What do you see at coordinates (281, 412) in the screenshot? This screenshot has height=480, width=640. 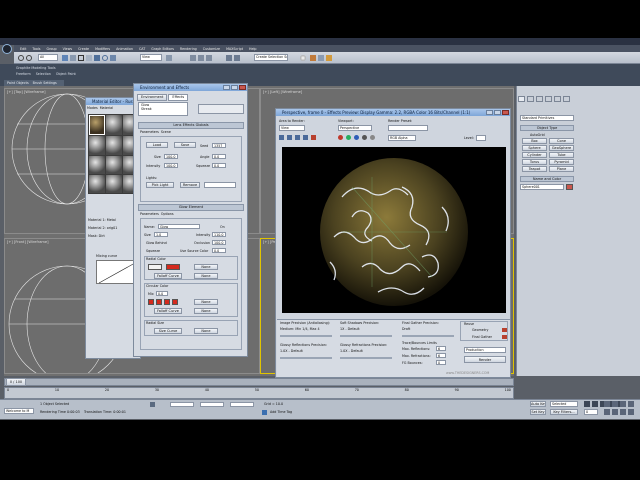 I see `add-time-tag-text: Add Time Tag` at bounding box center [281, 412].